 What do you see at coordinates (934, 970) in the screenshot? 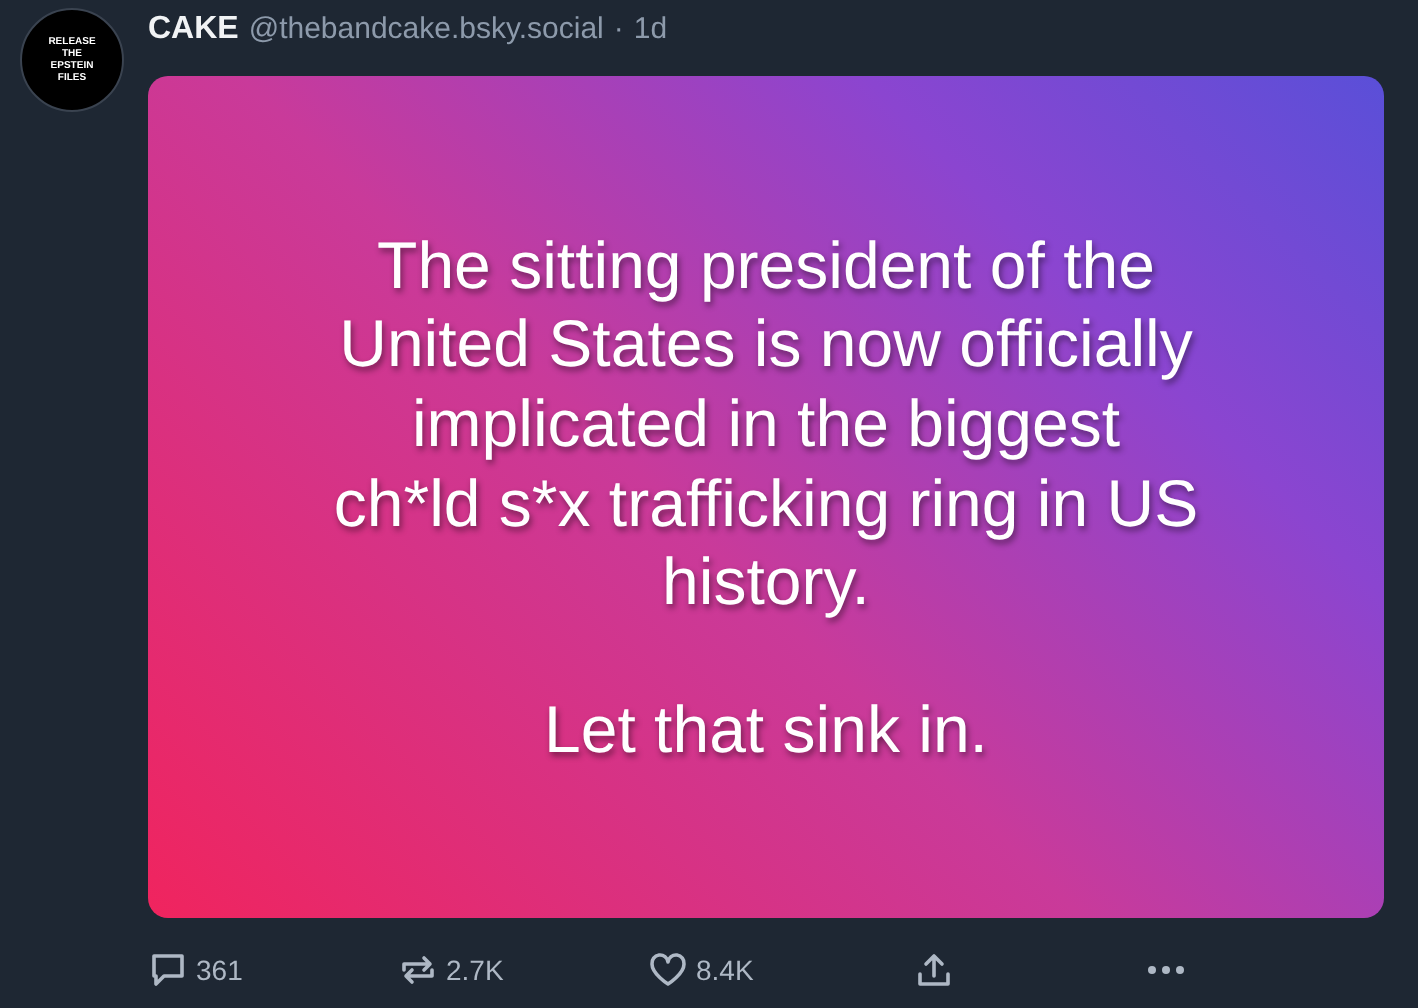
I see `share-icon` at bounding box center [934, 970].